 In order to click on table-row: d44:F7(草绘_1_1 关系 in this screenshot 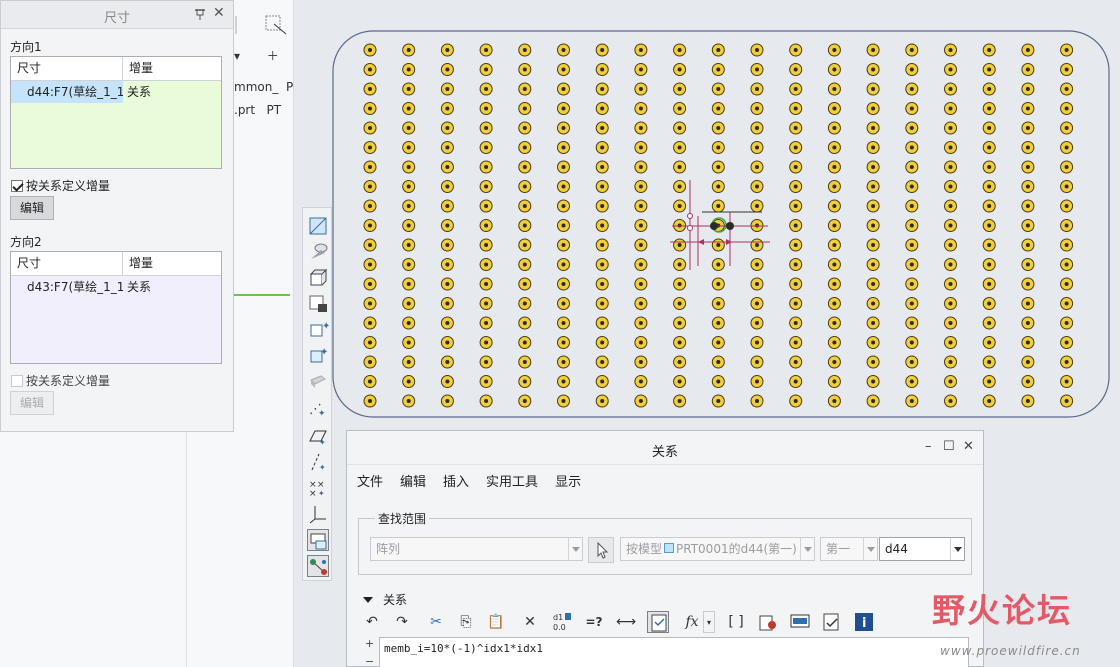, I will do `click(116, 92)`.